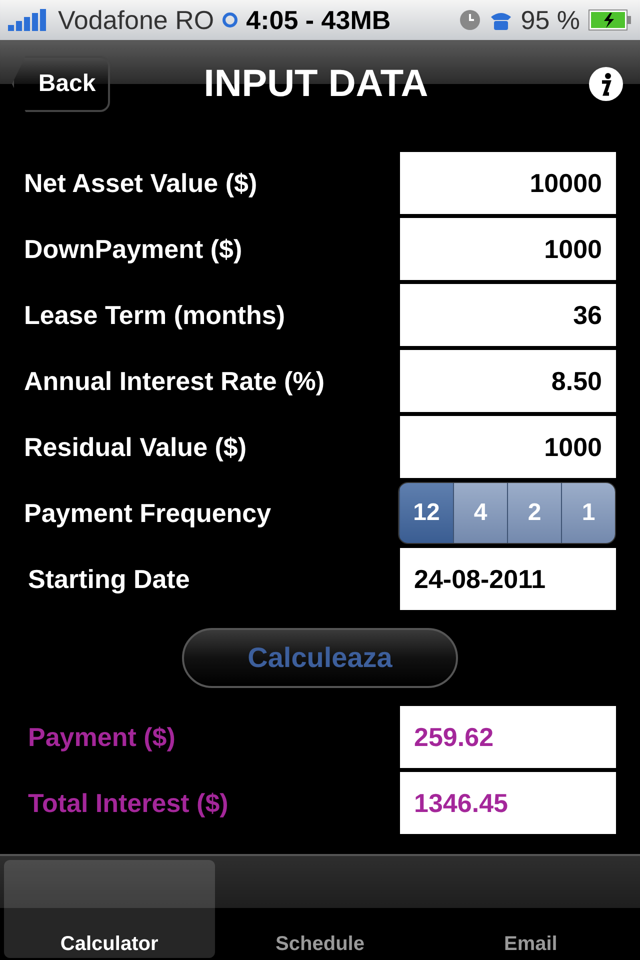  I want to click on battery-percent: 95 %, so click(550, 20).